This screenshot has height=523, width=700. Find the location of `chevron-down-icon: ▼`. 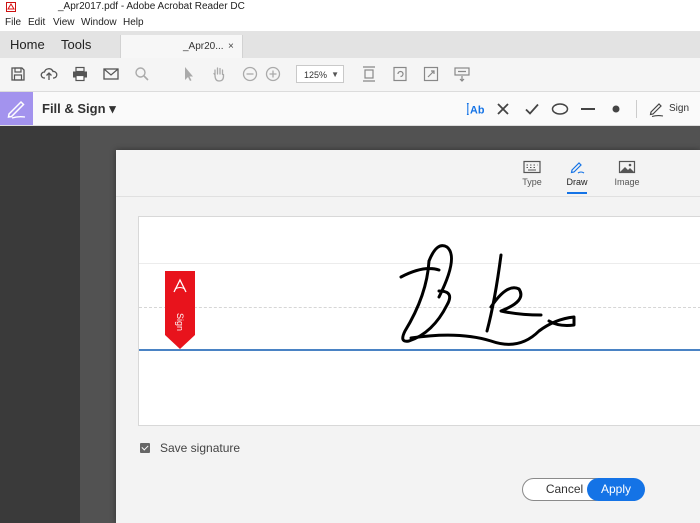

chevron-down-icon: ▼ is located at coordinates (335, 74).